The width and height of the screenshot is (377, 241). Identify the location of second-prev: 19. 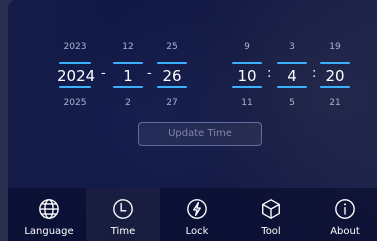
(335, 47).